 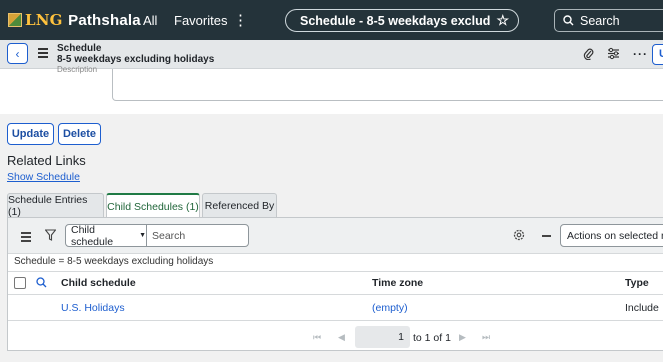 I want to click on table-header: Child schedule Time zone Type, so click(x=335, y=283).